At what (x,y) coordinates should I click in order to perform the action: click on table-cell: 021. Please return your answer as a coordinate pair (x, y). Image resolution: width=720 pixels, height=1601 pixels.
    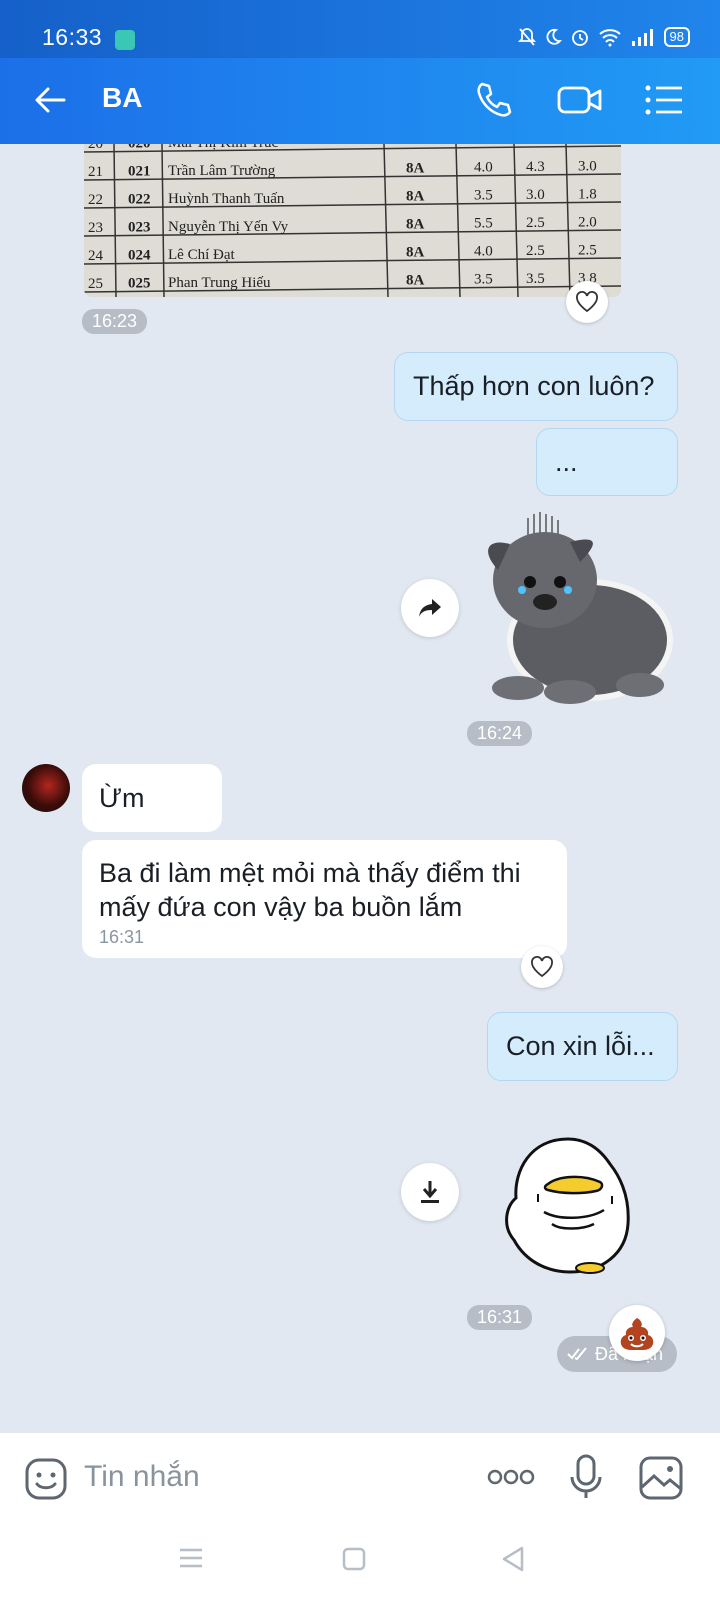
    Looking at the image, I should click on (139, 172).